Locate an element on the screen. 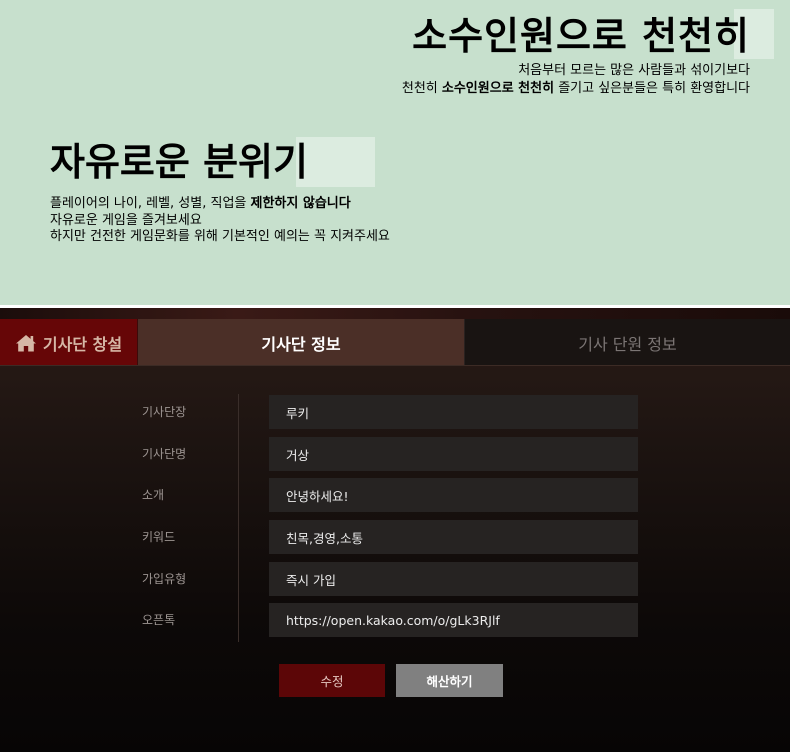 Image resolution: width=790 pixels, height=752 pixels. intro-text-line: 천천히 소수인원으로 천천히 즐기고 싶은분들은 특히 환영합니다 is located at coordinates (576, 89).